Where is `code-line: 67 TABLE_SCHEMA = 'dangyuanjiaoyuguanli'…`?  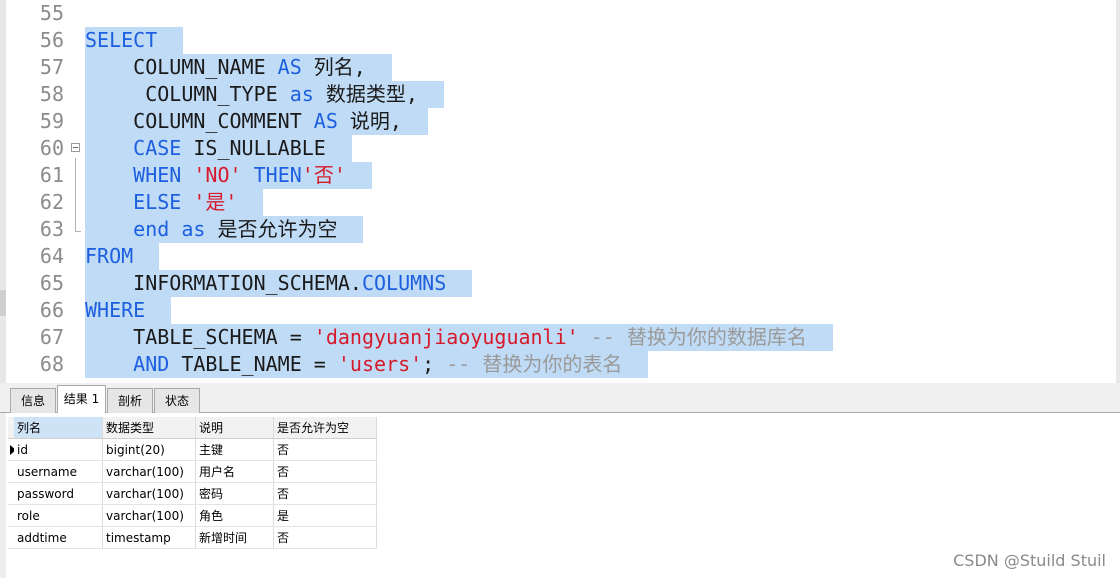 code-line: 67 TABLE_SCHEMA = 'dangyuanjiaoyuguanli'… is located at coordinates (555, 337).